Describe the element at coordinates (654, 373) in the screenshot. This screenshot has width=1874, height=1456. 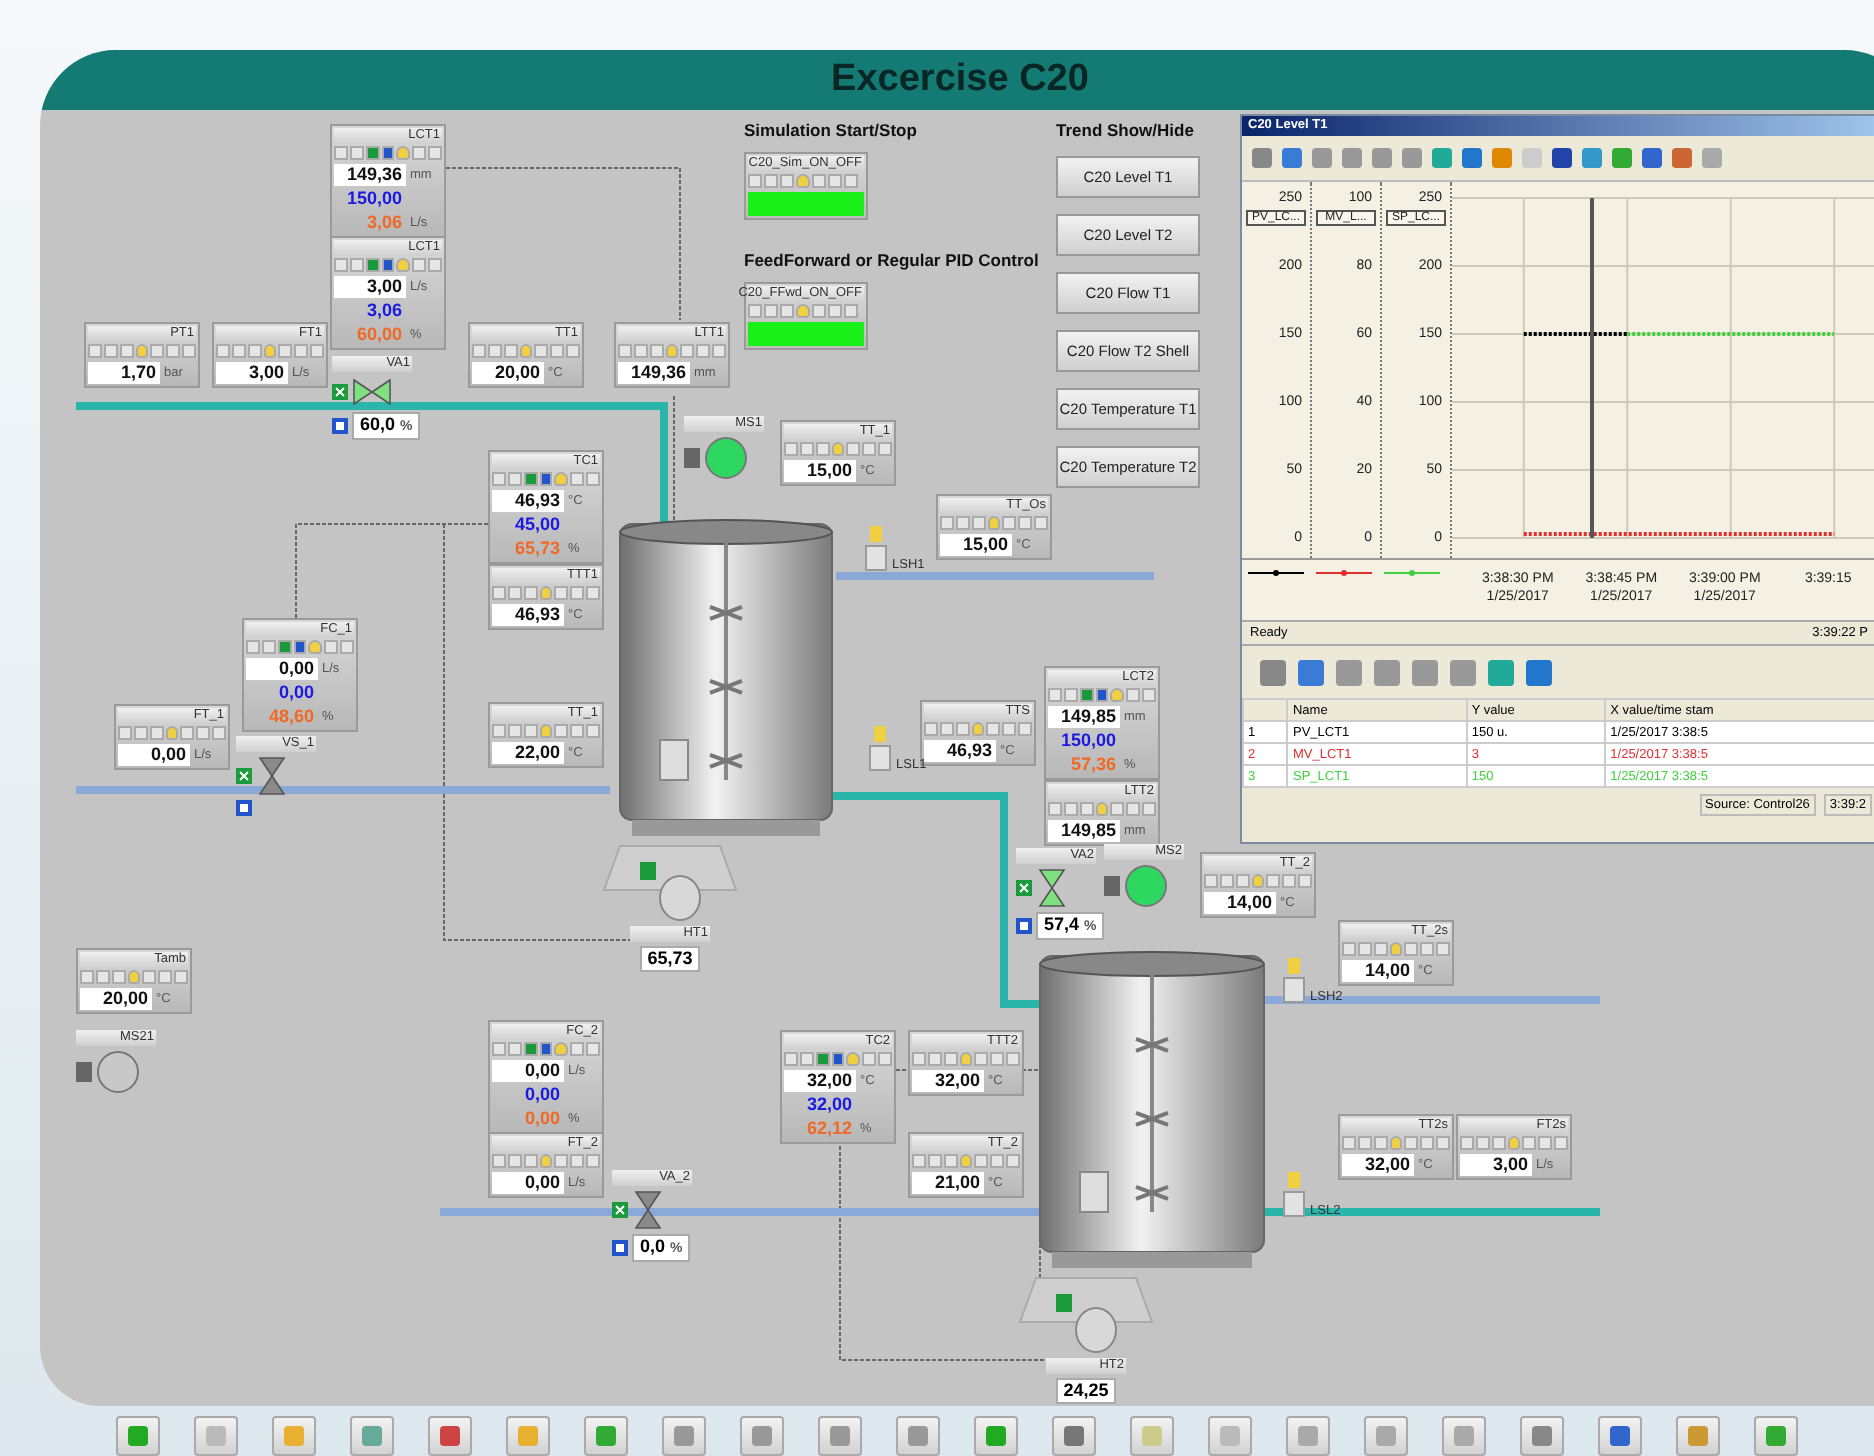
I see `value-display: 149,36` at that location.